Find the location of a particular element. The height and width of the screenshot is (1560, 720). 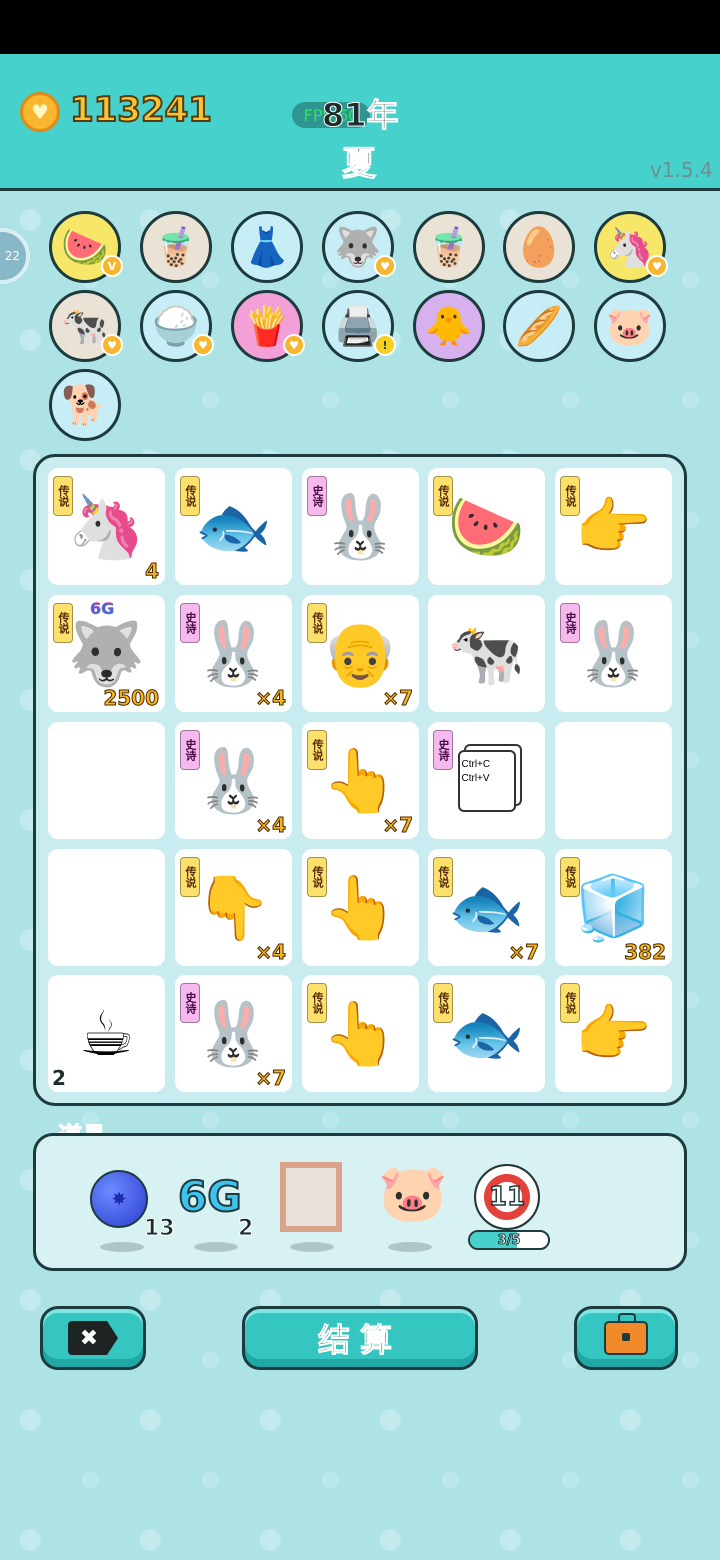

coin-heart-icon: ♥ is located at coordinates (40, 112).